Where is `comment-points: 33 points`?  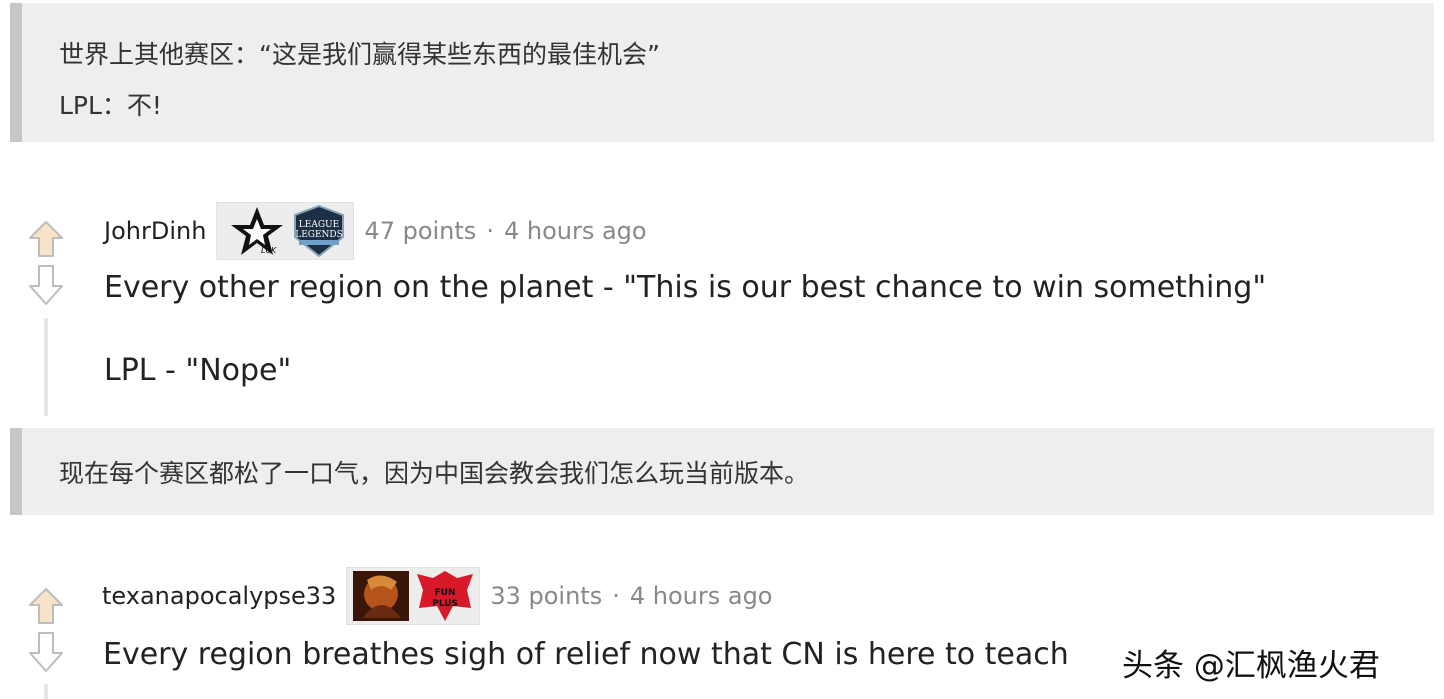 comment-points: 33 points is located at coordinates (546, 596).